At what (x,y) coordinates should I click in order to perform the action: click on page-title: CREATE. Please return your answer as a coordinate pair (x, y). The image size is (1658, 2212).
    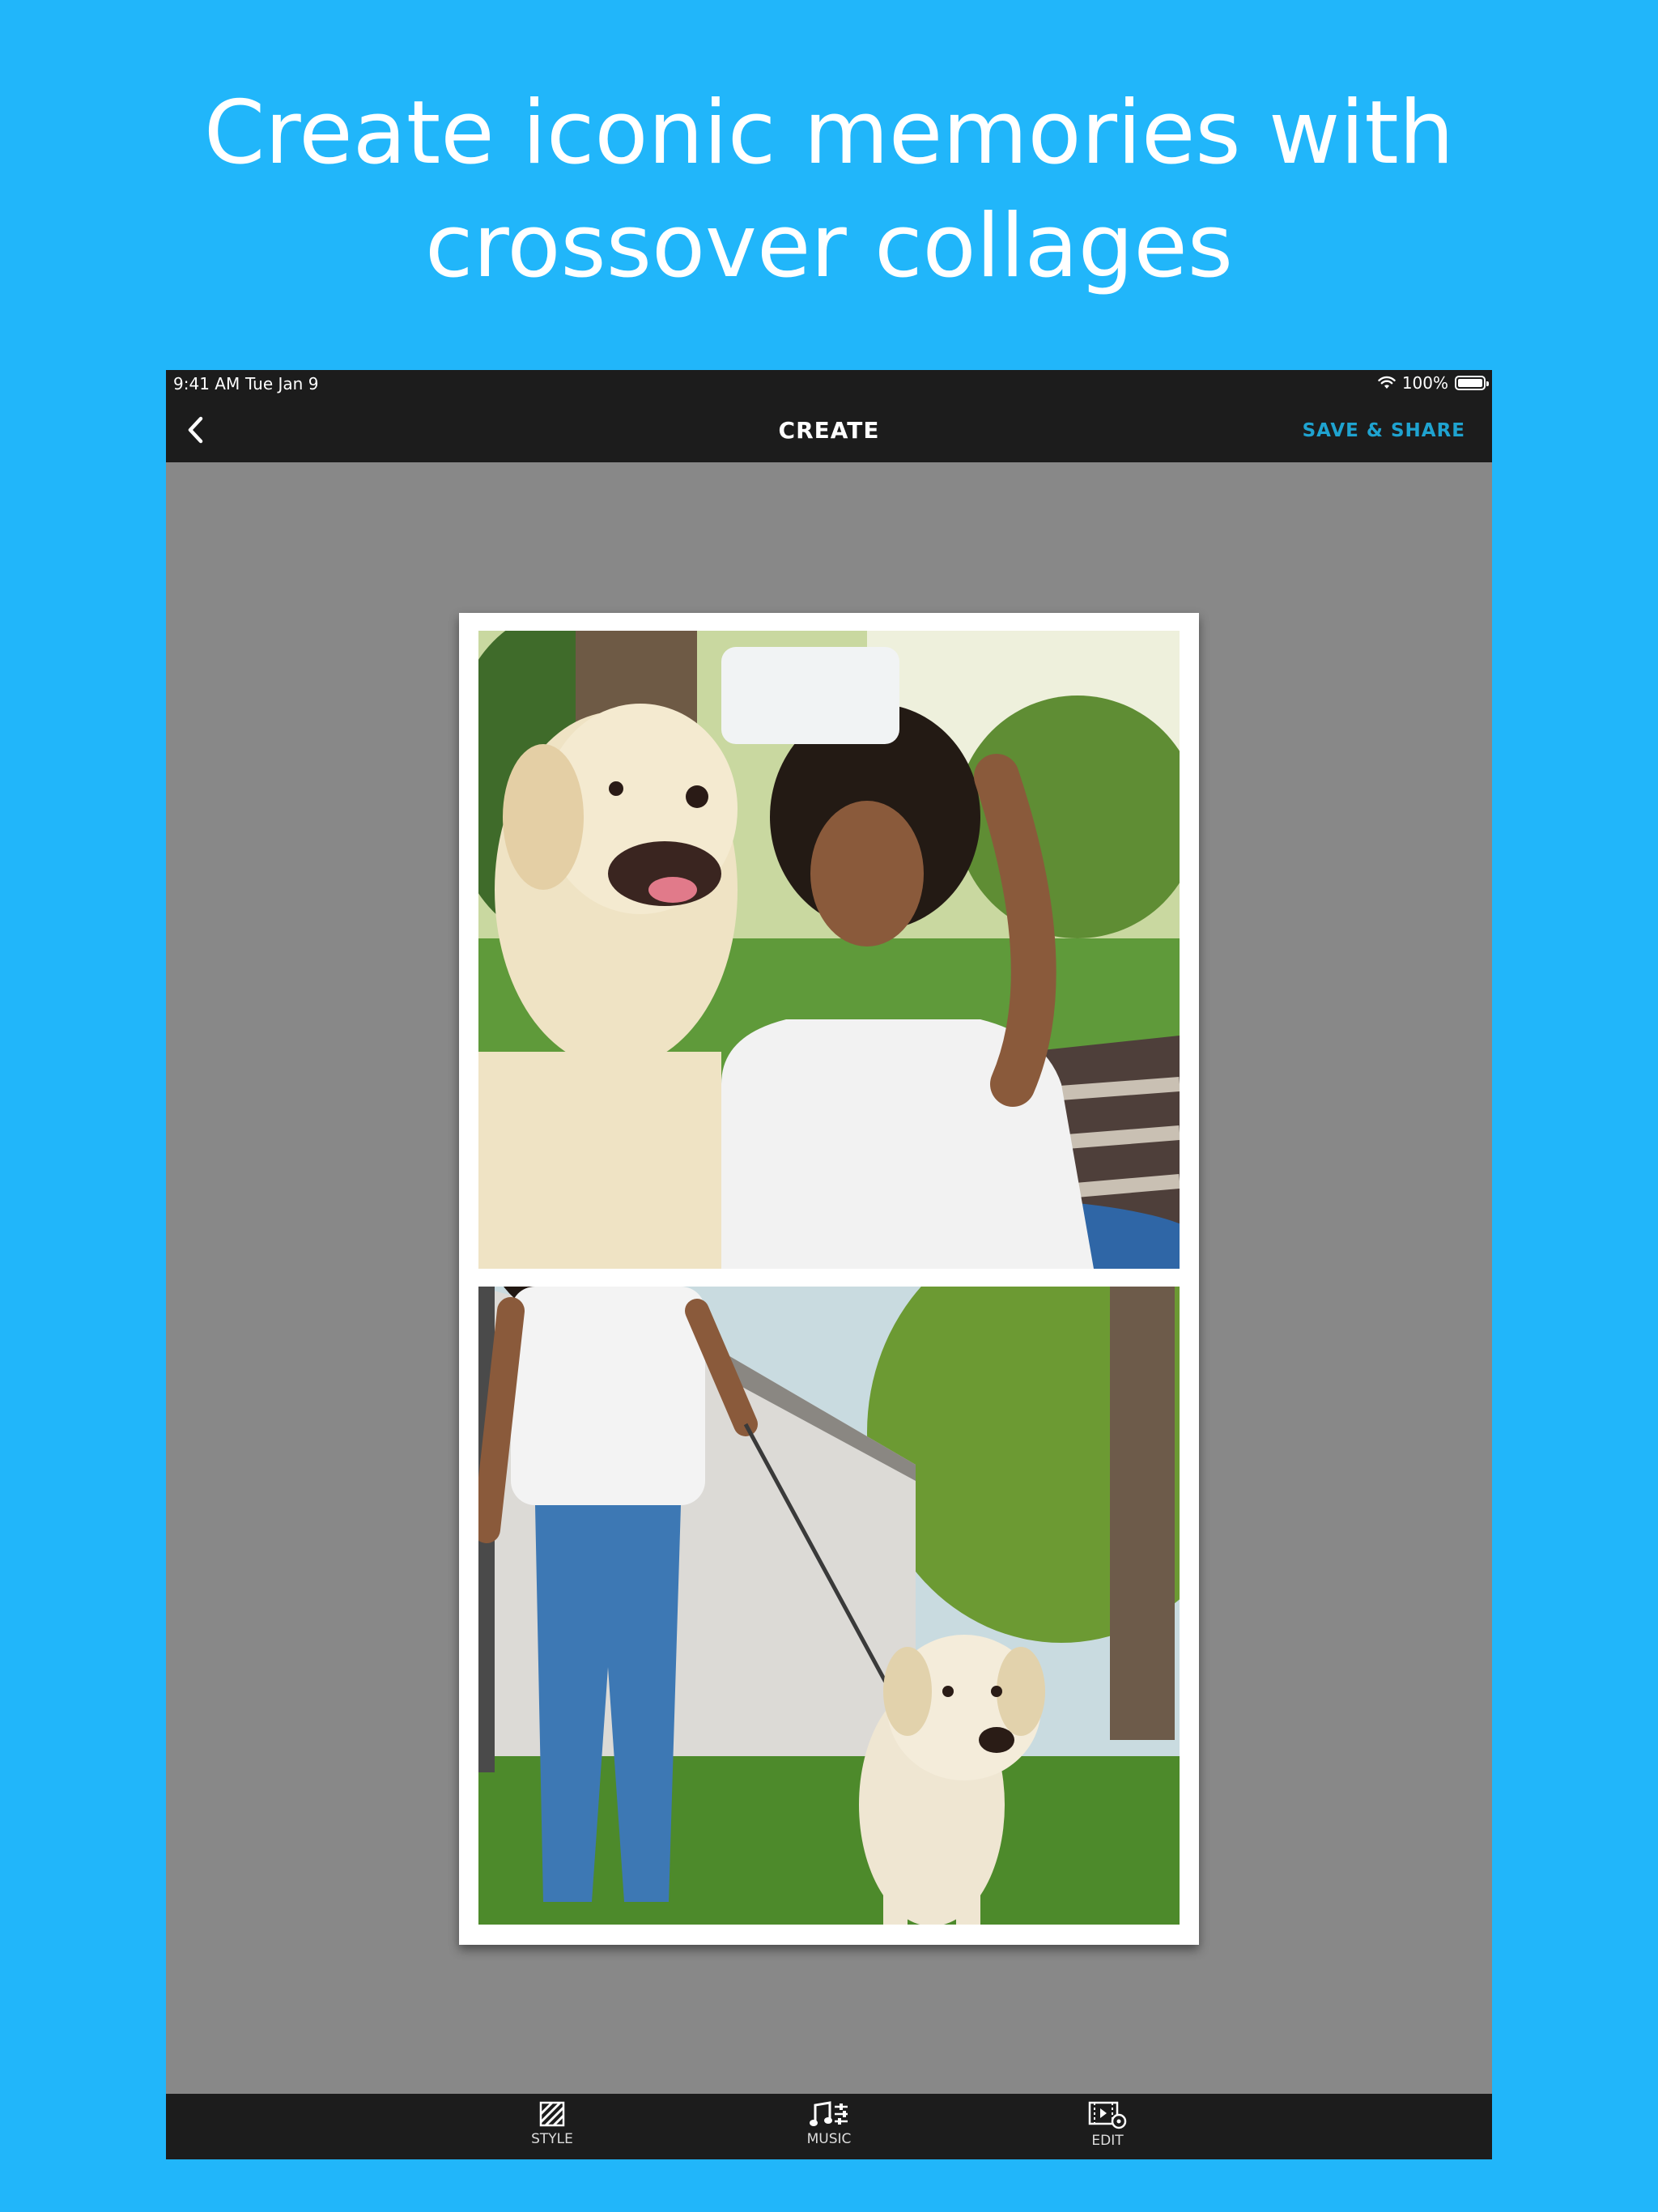
    Looking at the image, I should click on (829, 430).